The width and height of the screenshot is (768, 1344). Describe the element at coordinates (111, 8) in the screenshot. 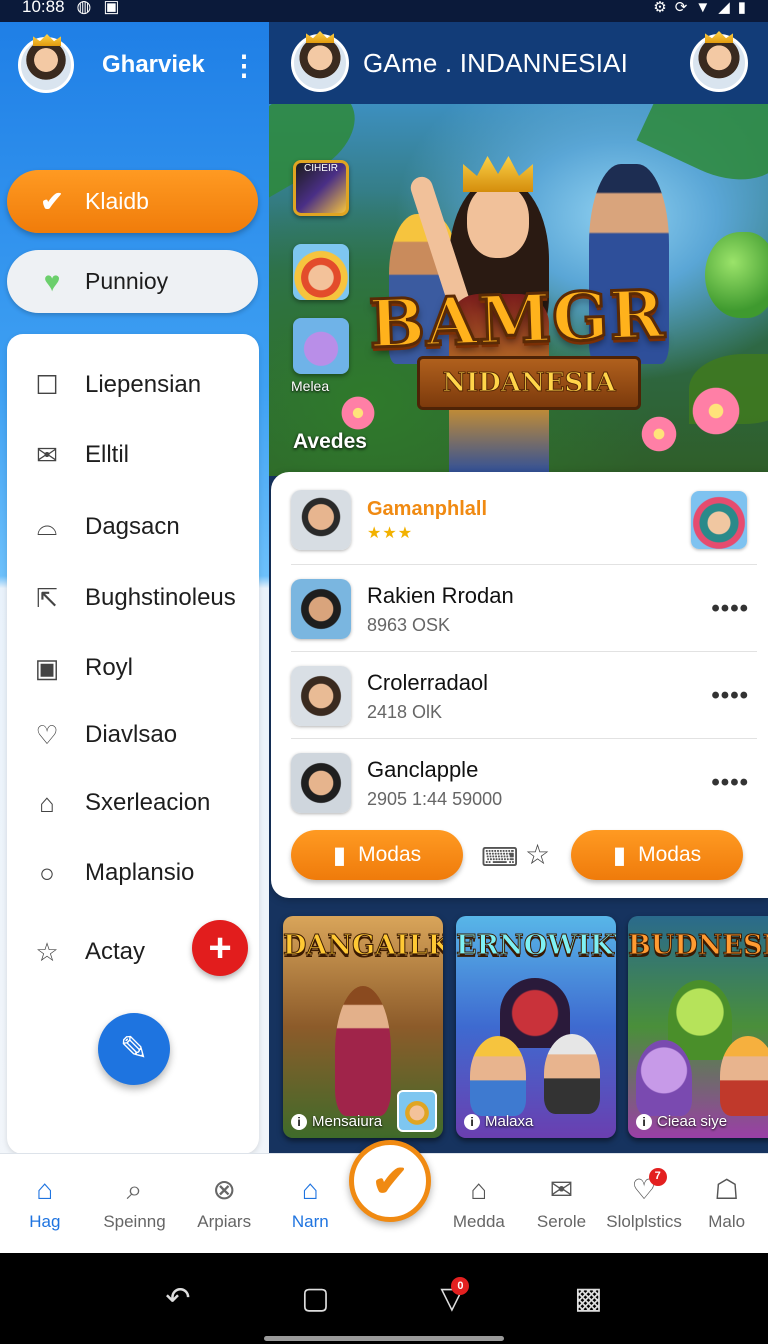

I see `status-photo-icon: ▣` at that location.